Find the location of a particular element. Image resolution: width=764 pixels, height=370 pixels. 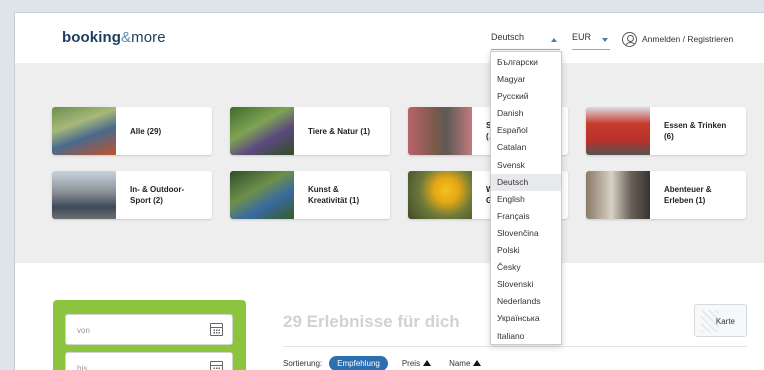

map-button-label: Karte is located at coordinates (725, 321).